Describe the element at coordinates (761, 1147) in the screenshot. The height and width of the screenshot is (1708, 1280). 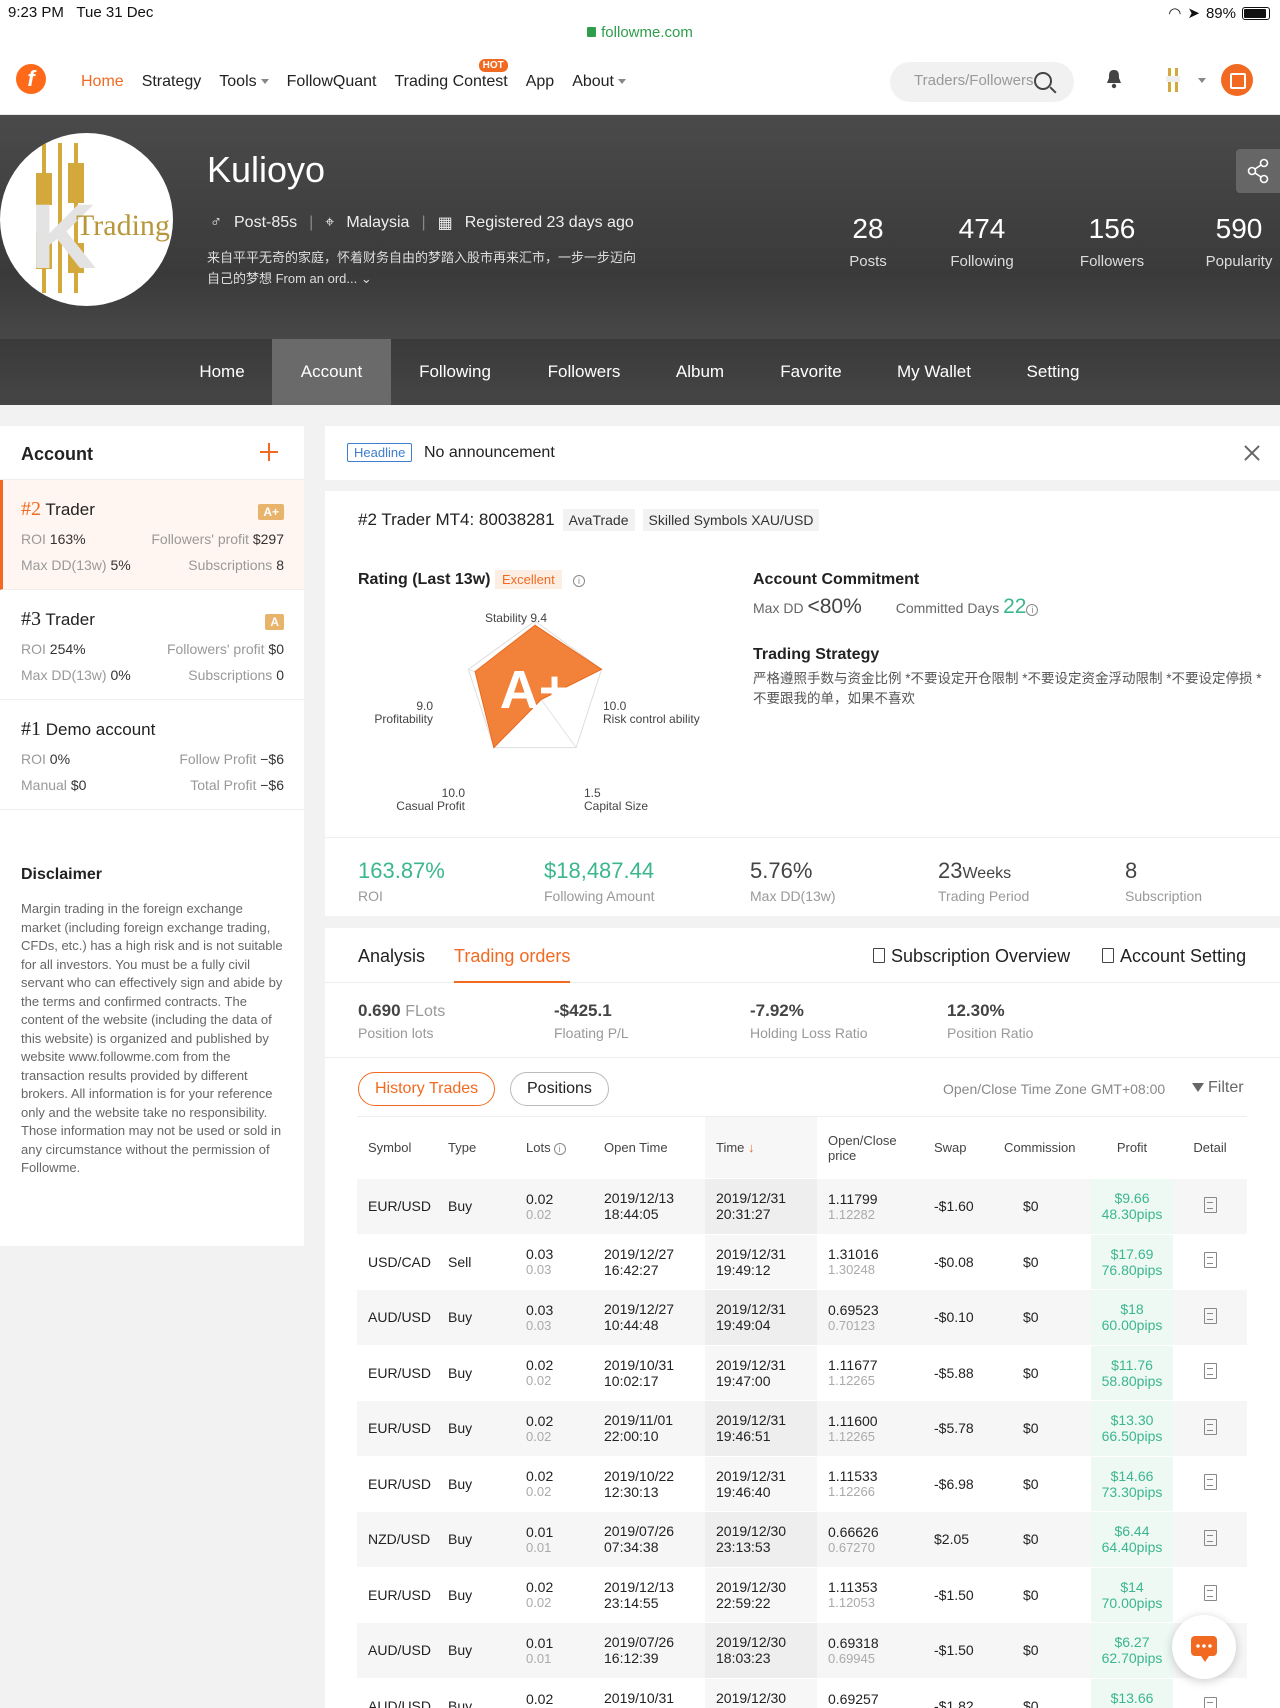
I see `col-time: Time ↓` at that location.